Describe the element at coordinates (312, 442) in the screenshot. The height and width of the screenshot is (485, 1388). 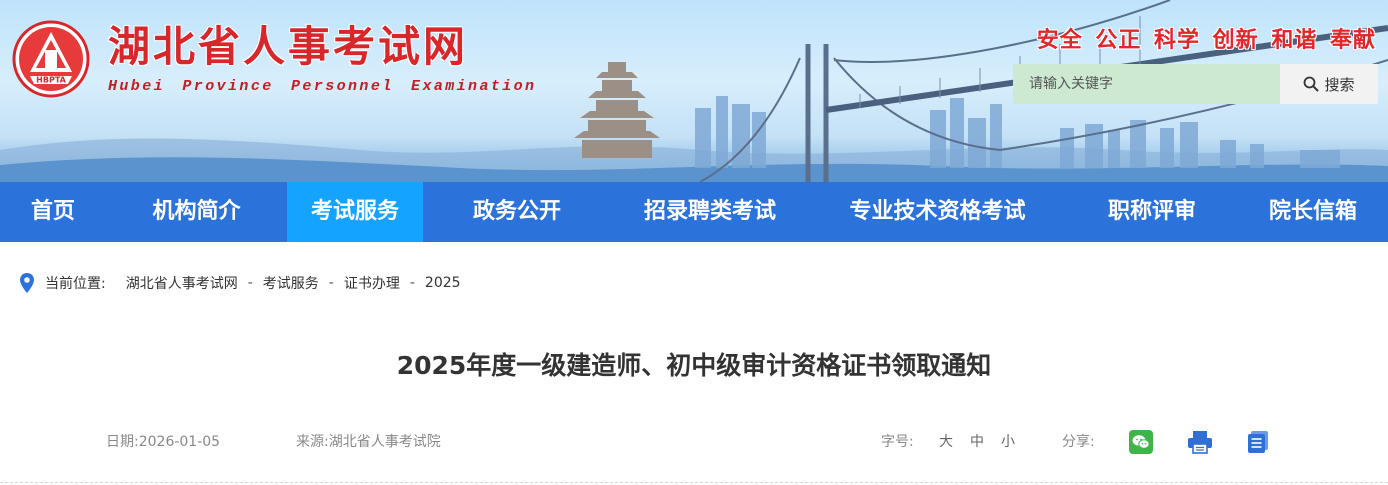
I see `source-label: 来源:` at that location.